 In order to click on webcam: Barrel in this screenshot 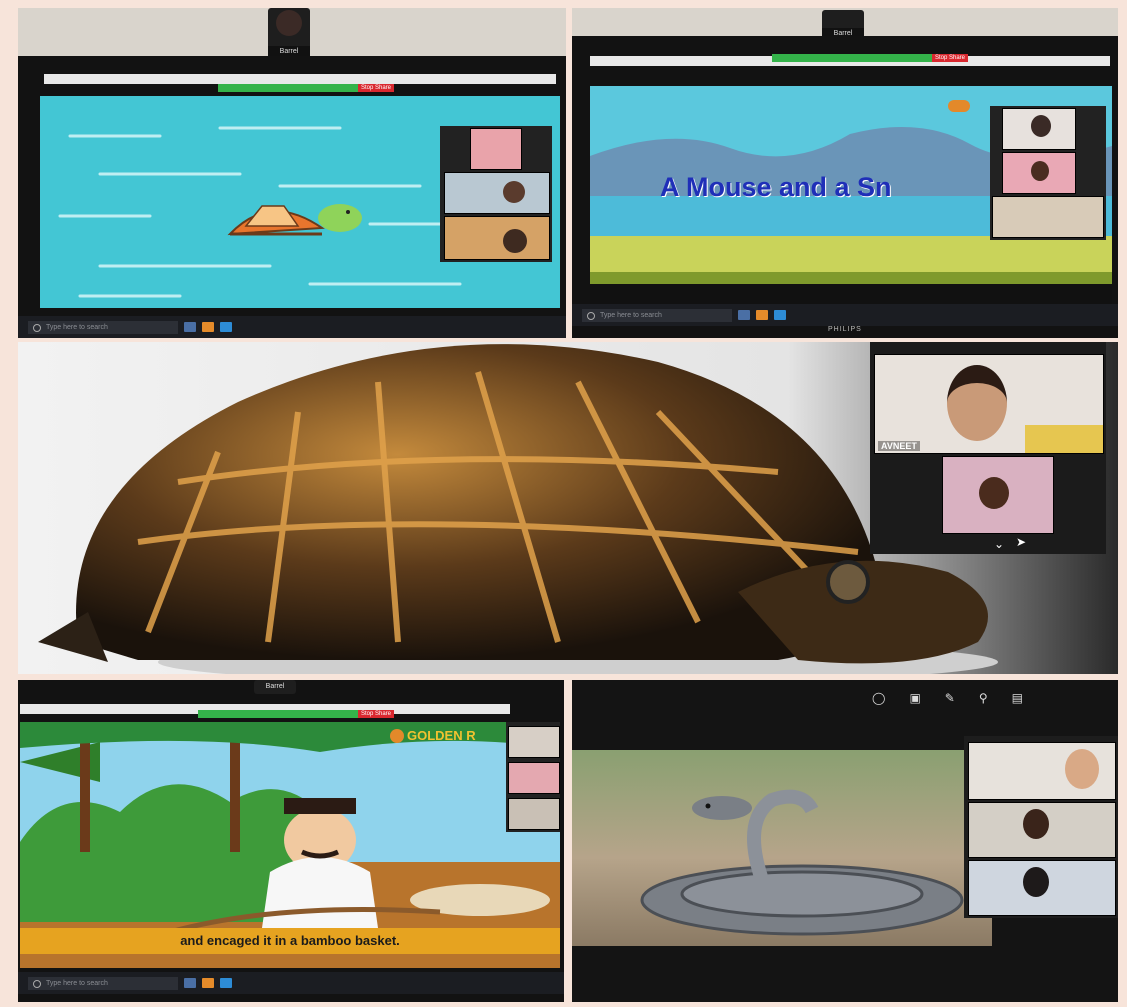, I will do `click(275, 687)`.